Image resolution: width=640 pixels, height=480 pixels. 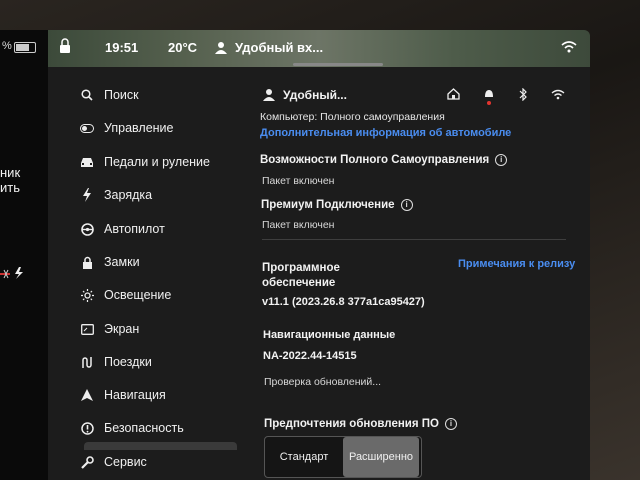 I want to click on car-icon, so click(x=87, y=162).